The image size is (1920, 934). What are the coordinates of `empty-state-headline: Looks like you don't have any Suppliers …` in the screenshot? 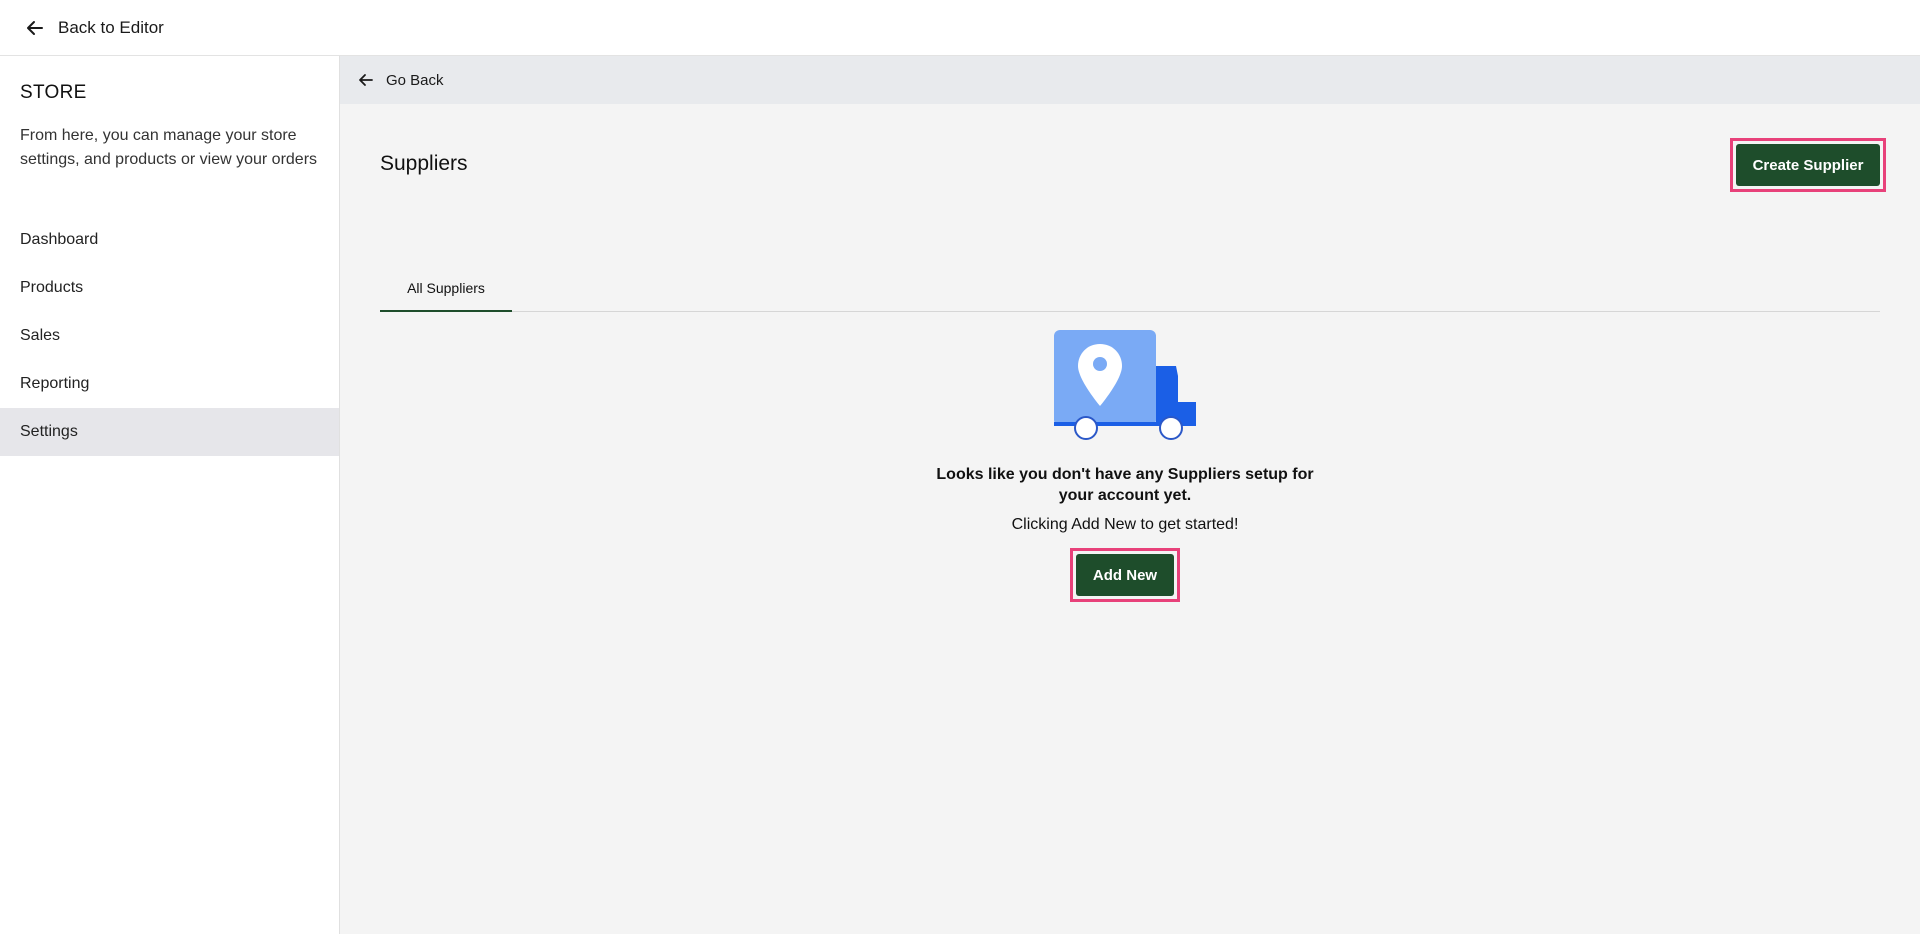 It's located at (1125, 485).